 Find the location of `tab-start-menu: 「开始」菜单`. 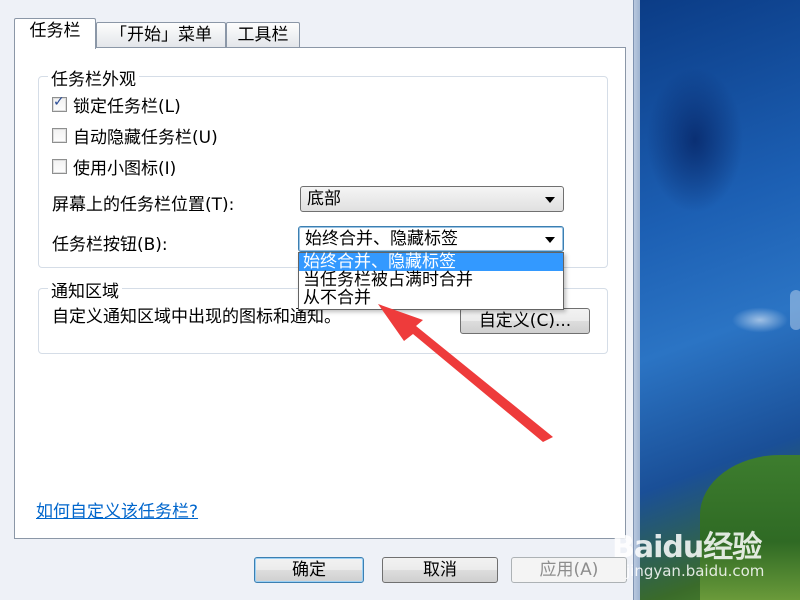

tab-start-menu: 「开始」菜单 is located at coordinates (161, 34).